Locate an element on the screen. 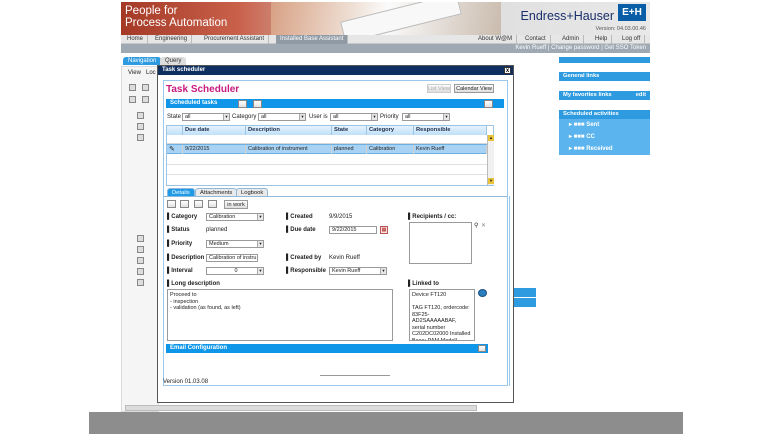 The image size is (771, 434). nav-about: About W@M is located at coordinates (496, 39).